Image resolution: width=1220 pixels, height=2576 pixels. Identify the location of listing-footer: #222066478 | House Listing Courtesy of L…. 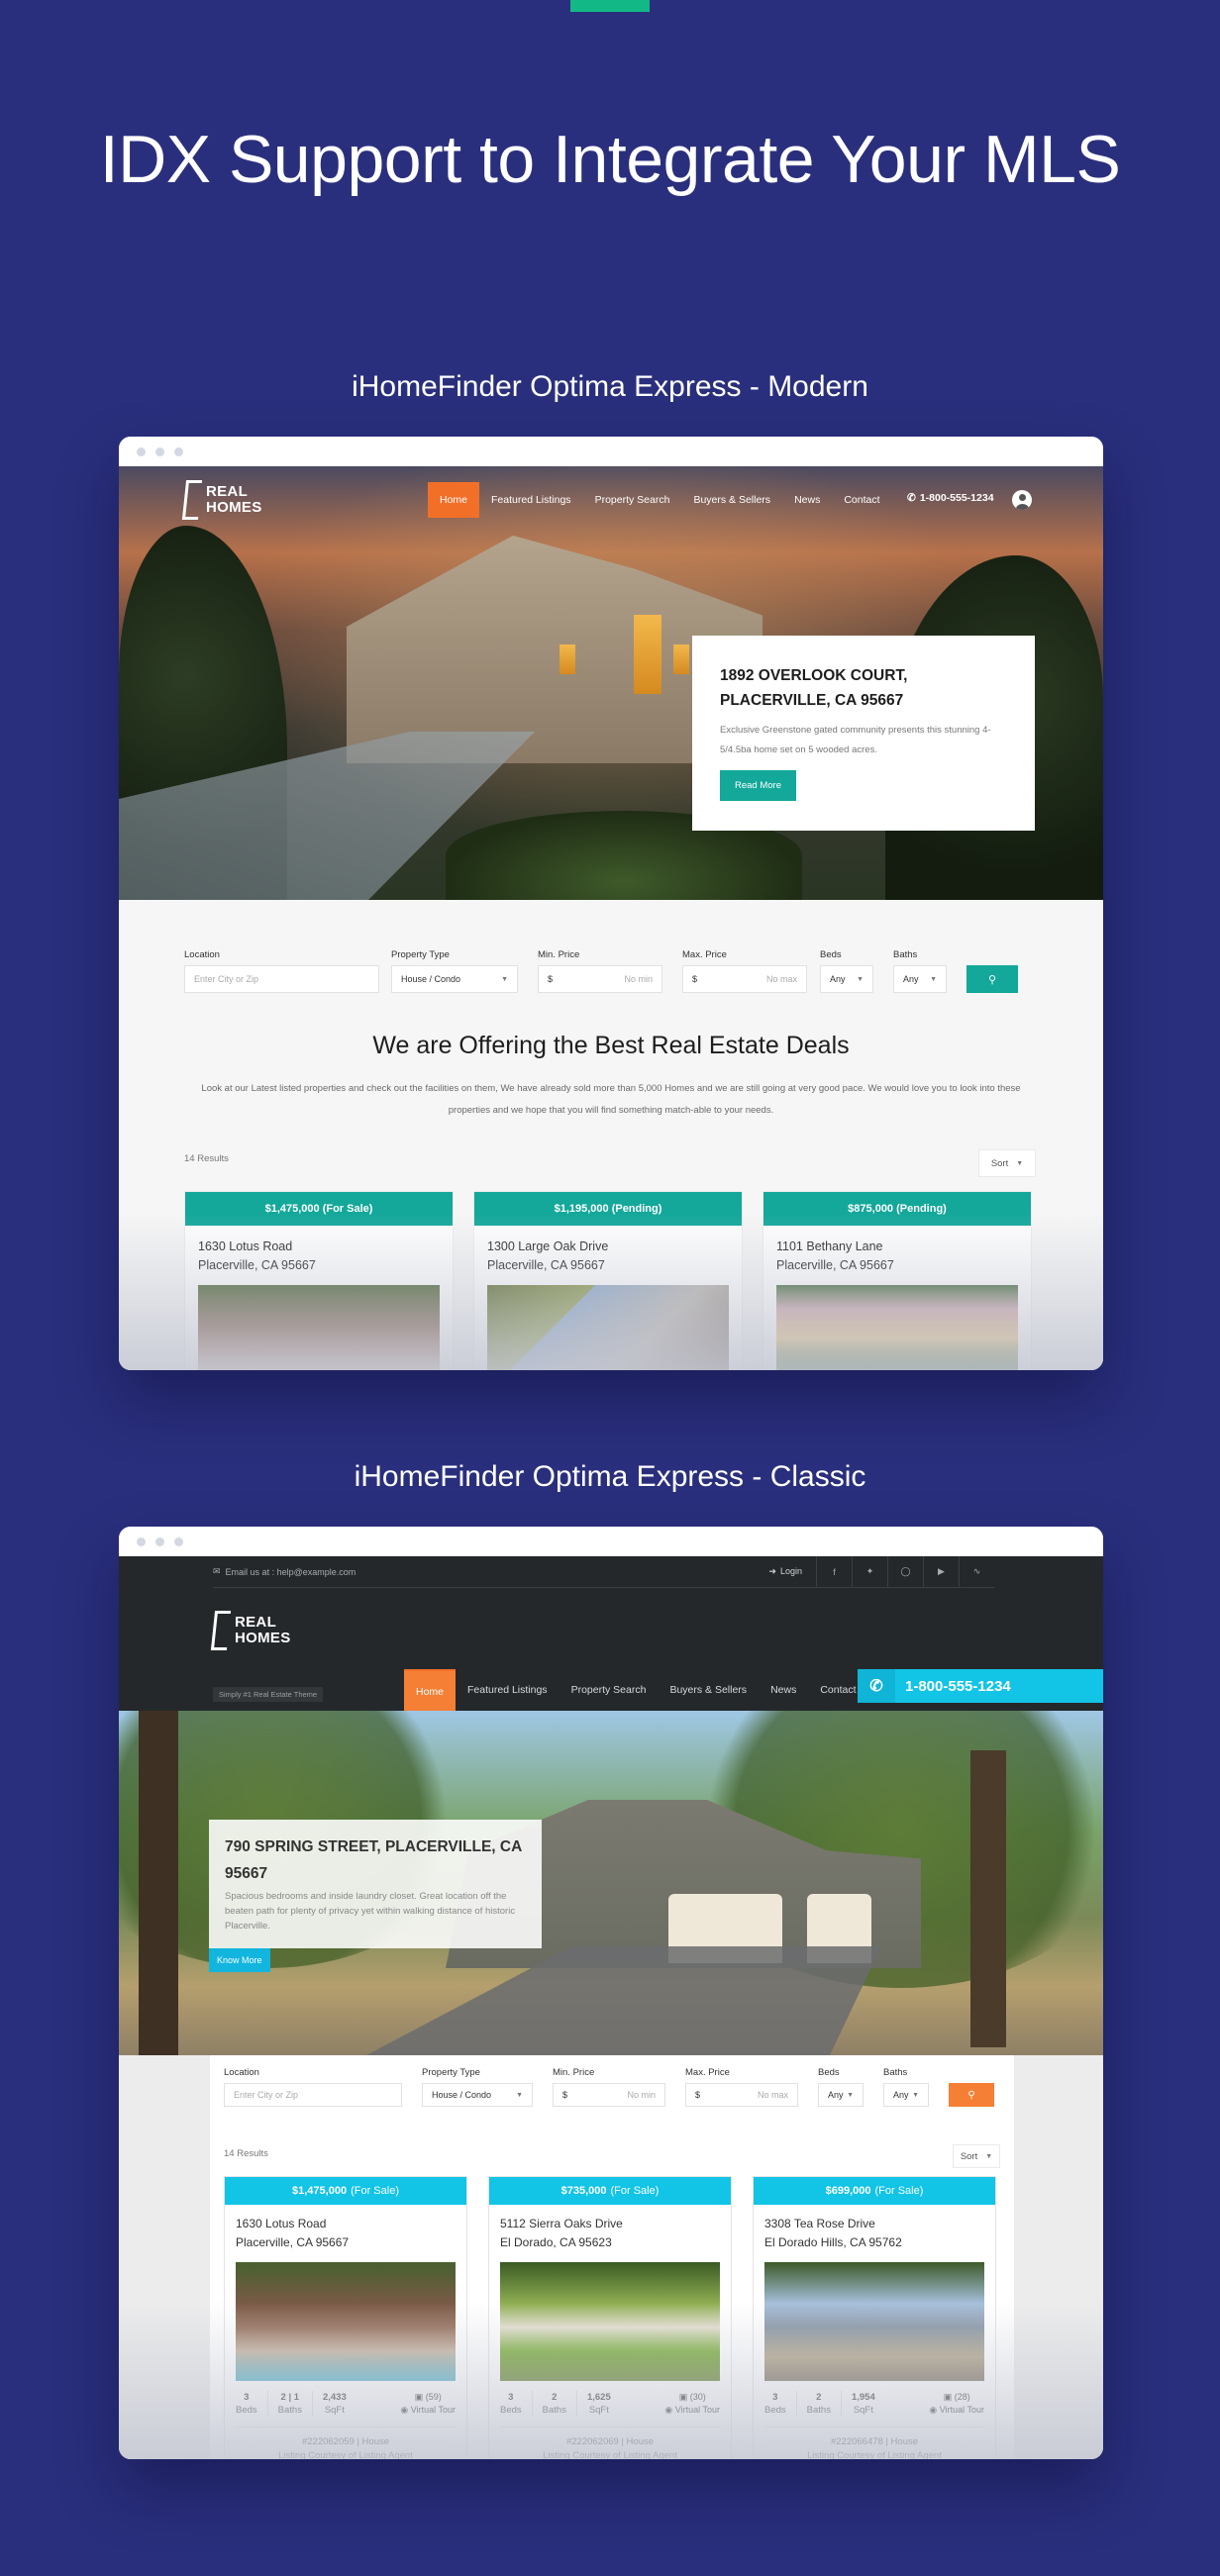
(874, 2443).